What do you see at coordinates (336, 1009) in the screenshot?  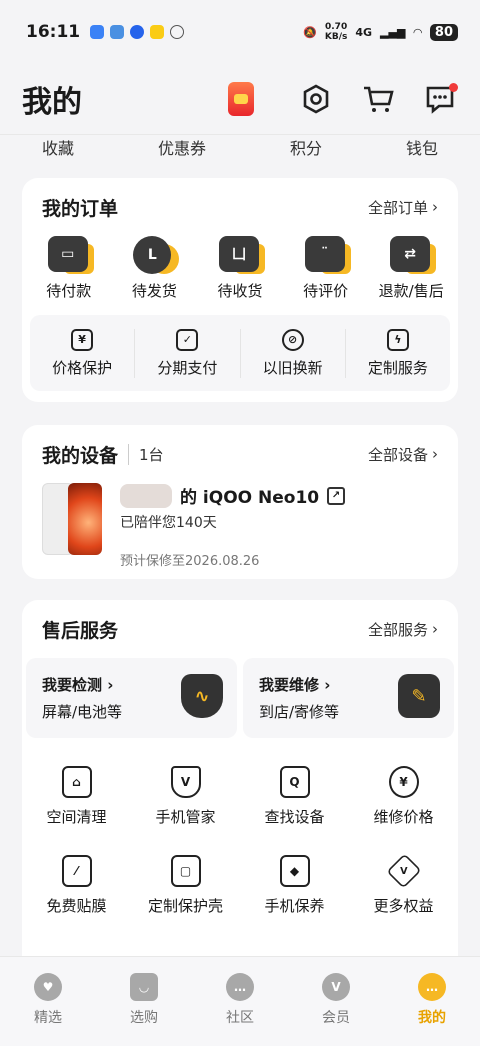 I see `tab-member: V 会员` at bounding box center [336, 1009].